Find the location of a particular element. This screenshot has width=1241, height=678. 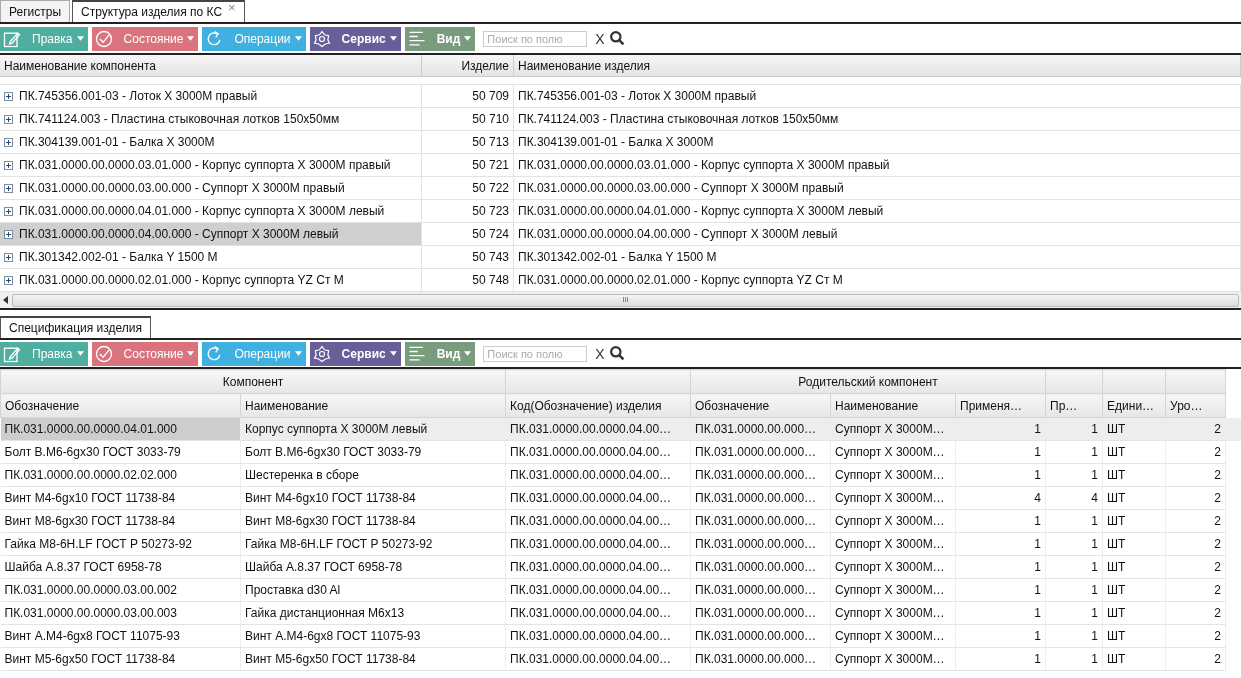

table-cell: ПК.031.0000.00.0000.04.00.000 - Суппорт X 3000M левый is located at coordinates (877, 234).